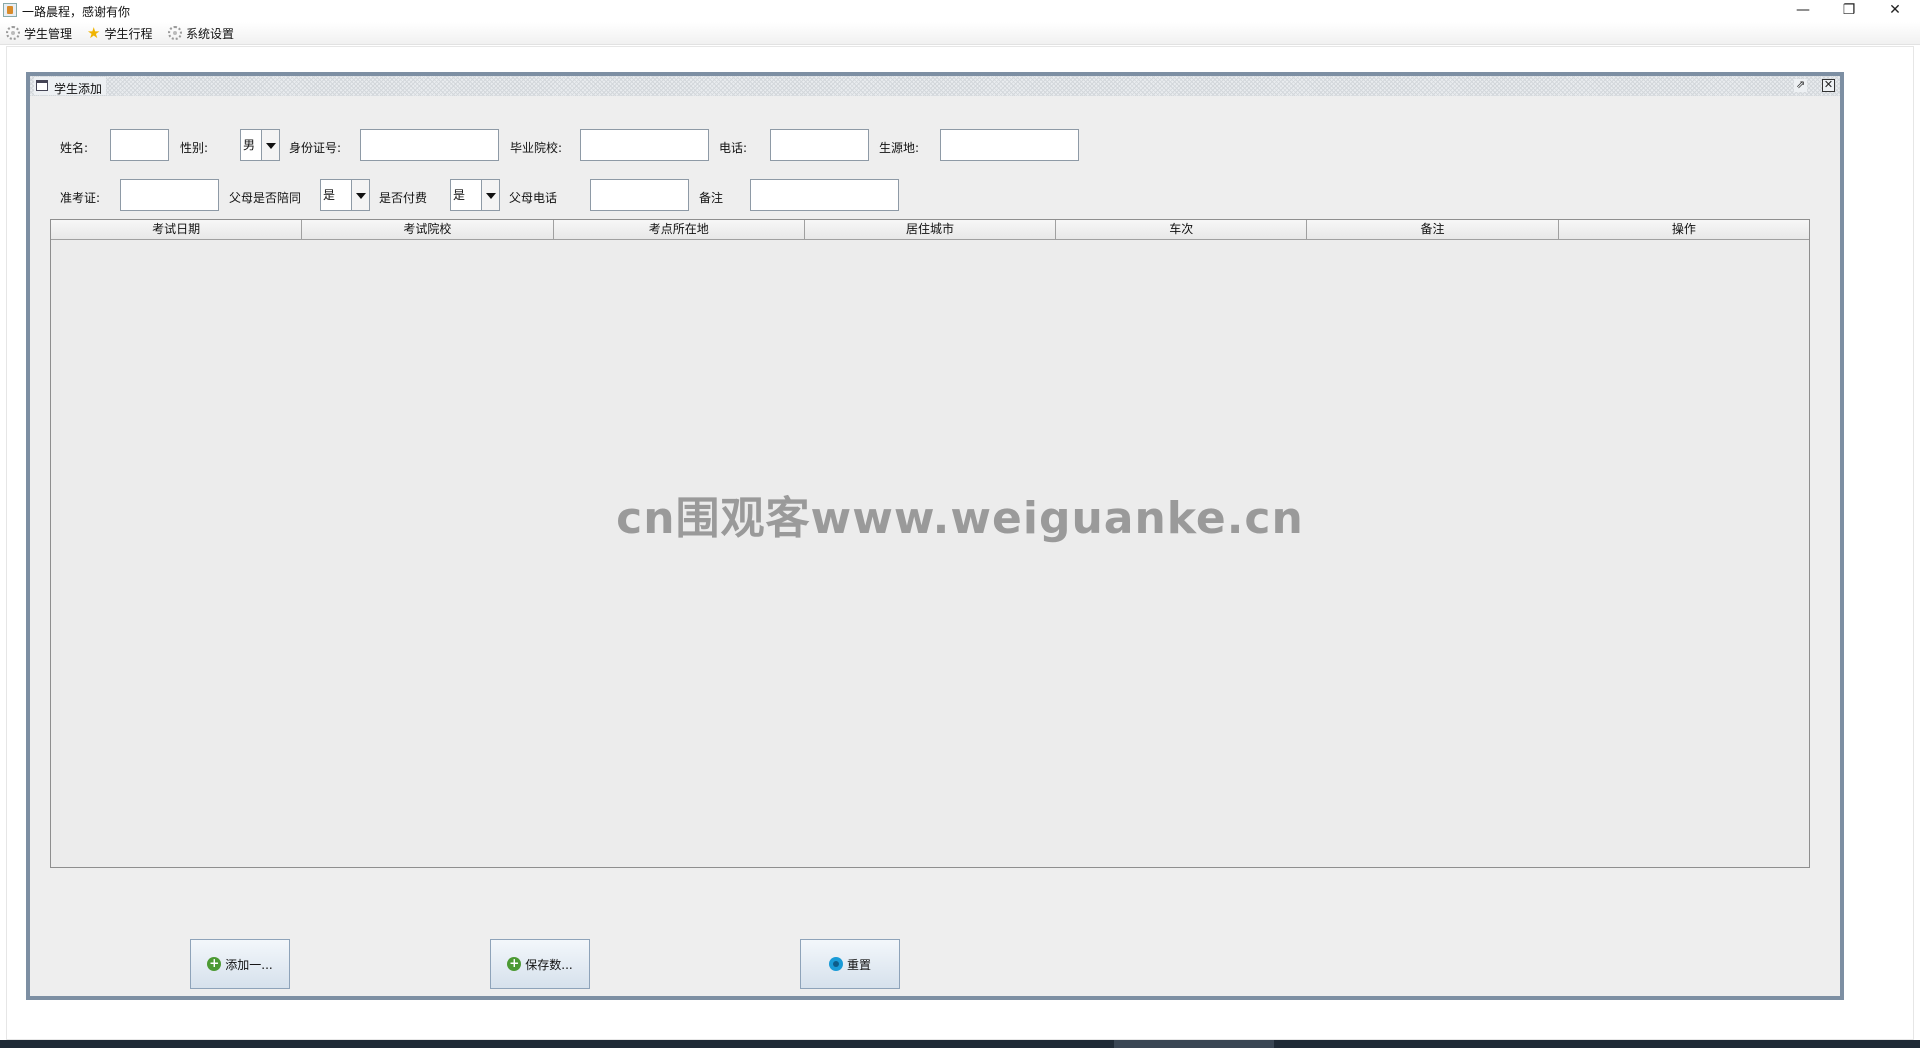 The image size is (1920, 1048). What do you see at coordinates (1800, 85) in the screenshot?
I see `frame-restore-icon: ⇗` at bounding box center [1800, 85].